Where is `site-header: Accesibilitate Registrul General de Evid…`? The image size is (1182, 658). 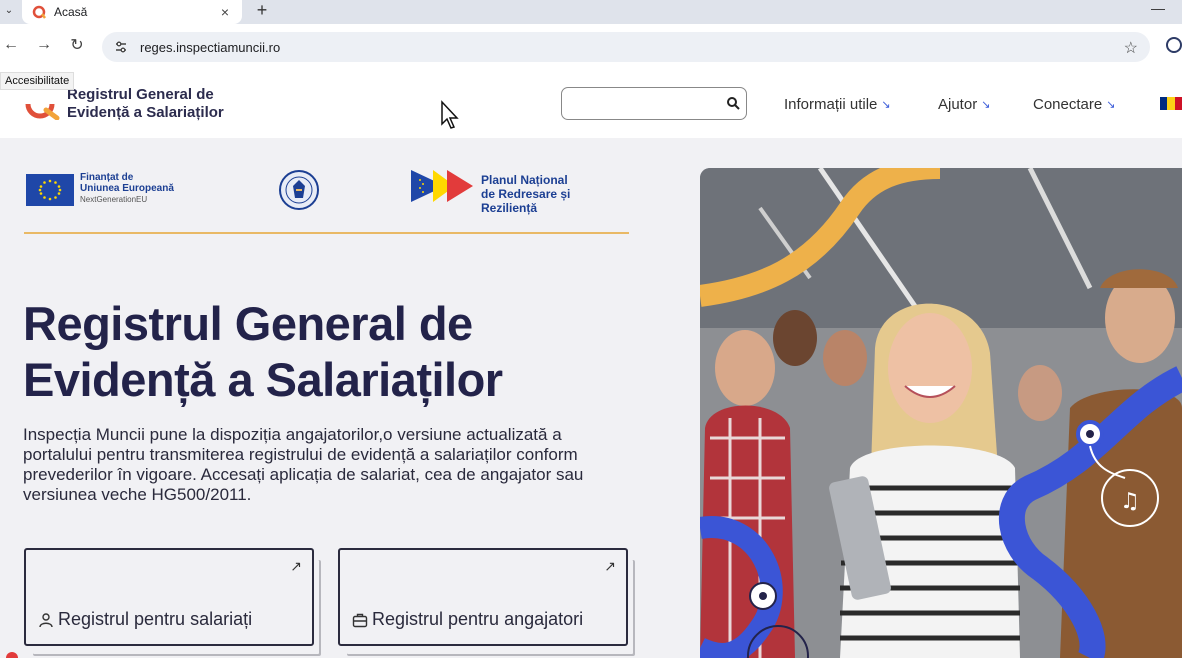 site-header: Accesibilitate Registrul General de Evid… is located at coordinates (591, 103).